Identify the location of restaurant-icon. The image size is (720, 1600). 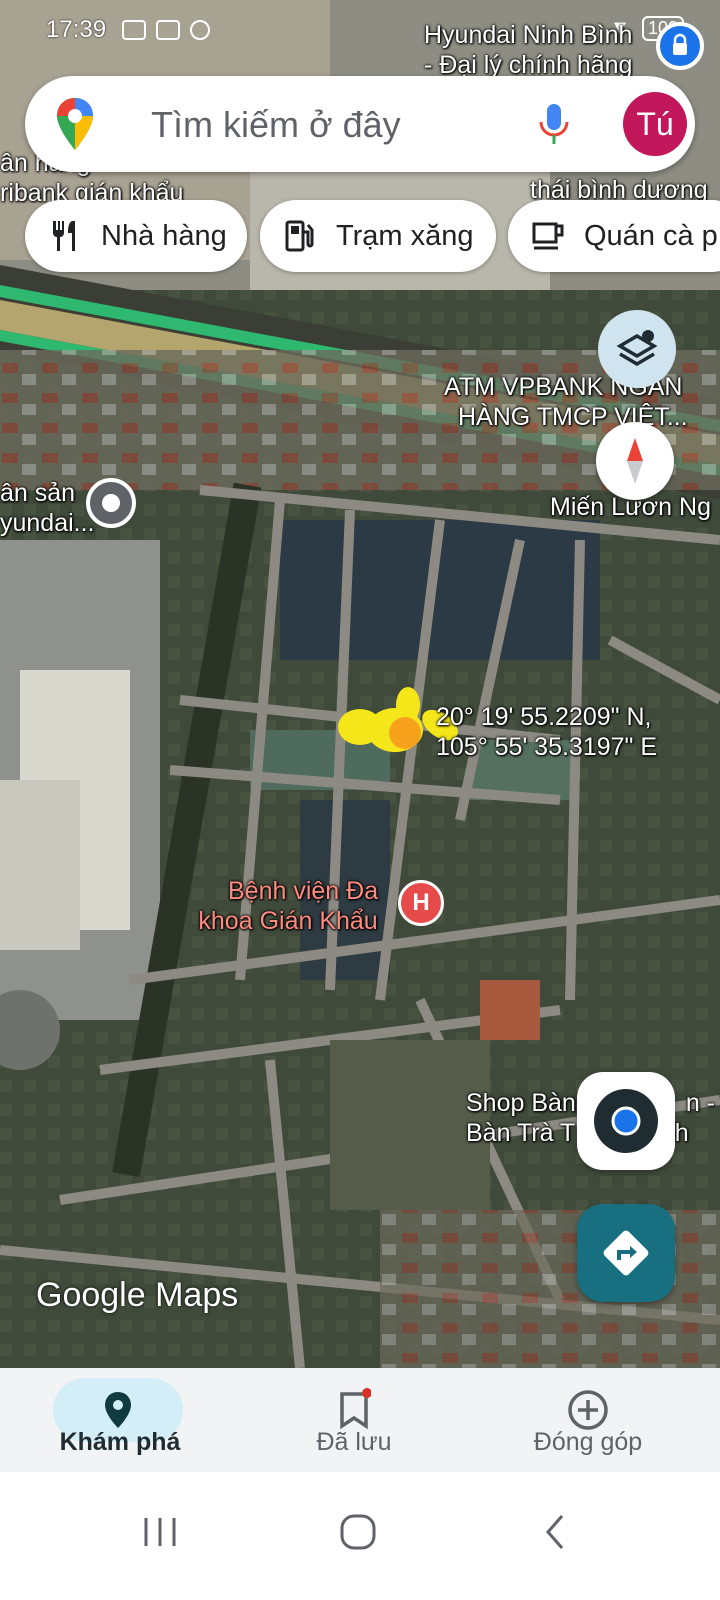
(64, 236).